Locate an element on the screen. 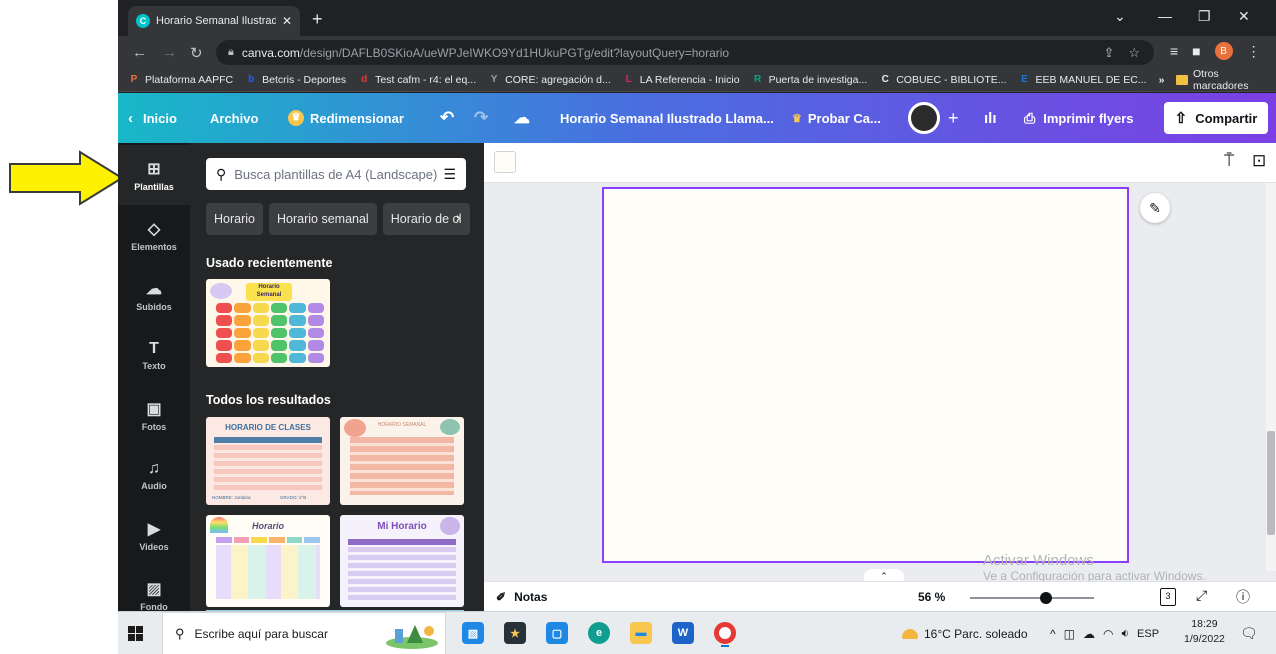  file-menu-button: Archivo is located at coordinates (234, 118).